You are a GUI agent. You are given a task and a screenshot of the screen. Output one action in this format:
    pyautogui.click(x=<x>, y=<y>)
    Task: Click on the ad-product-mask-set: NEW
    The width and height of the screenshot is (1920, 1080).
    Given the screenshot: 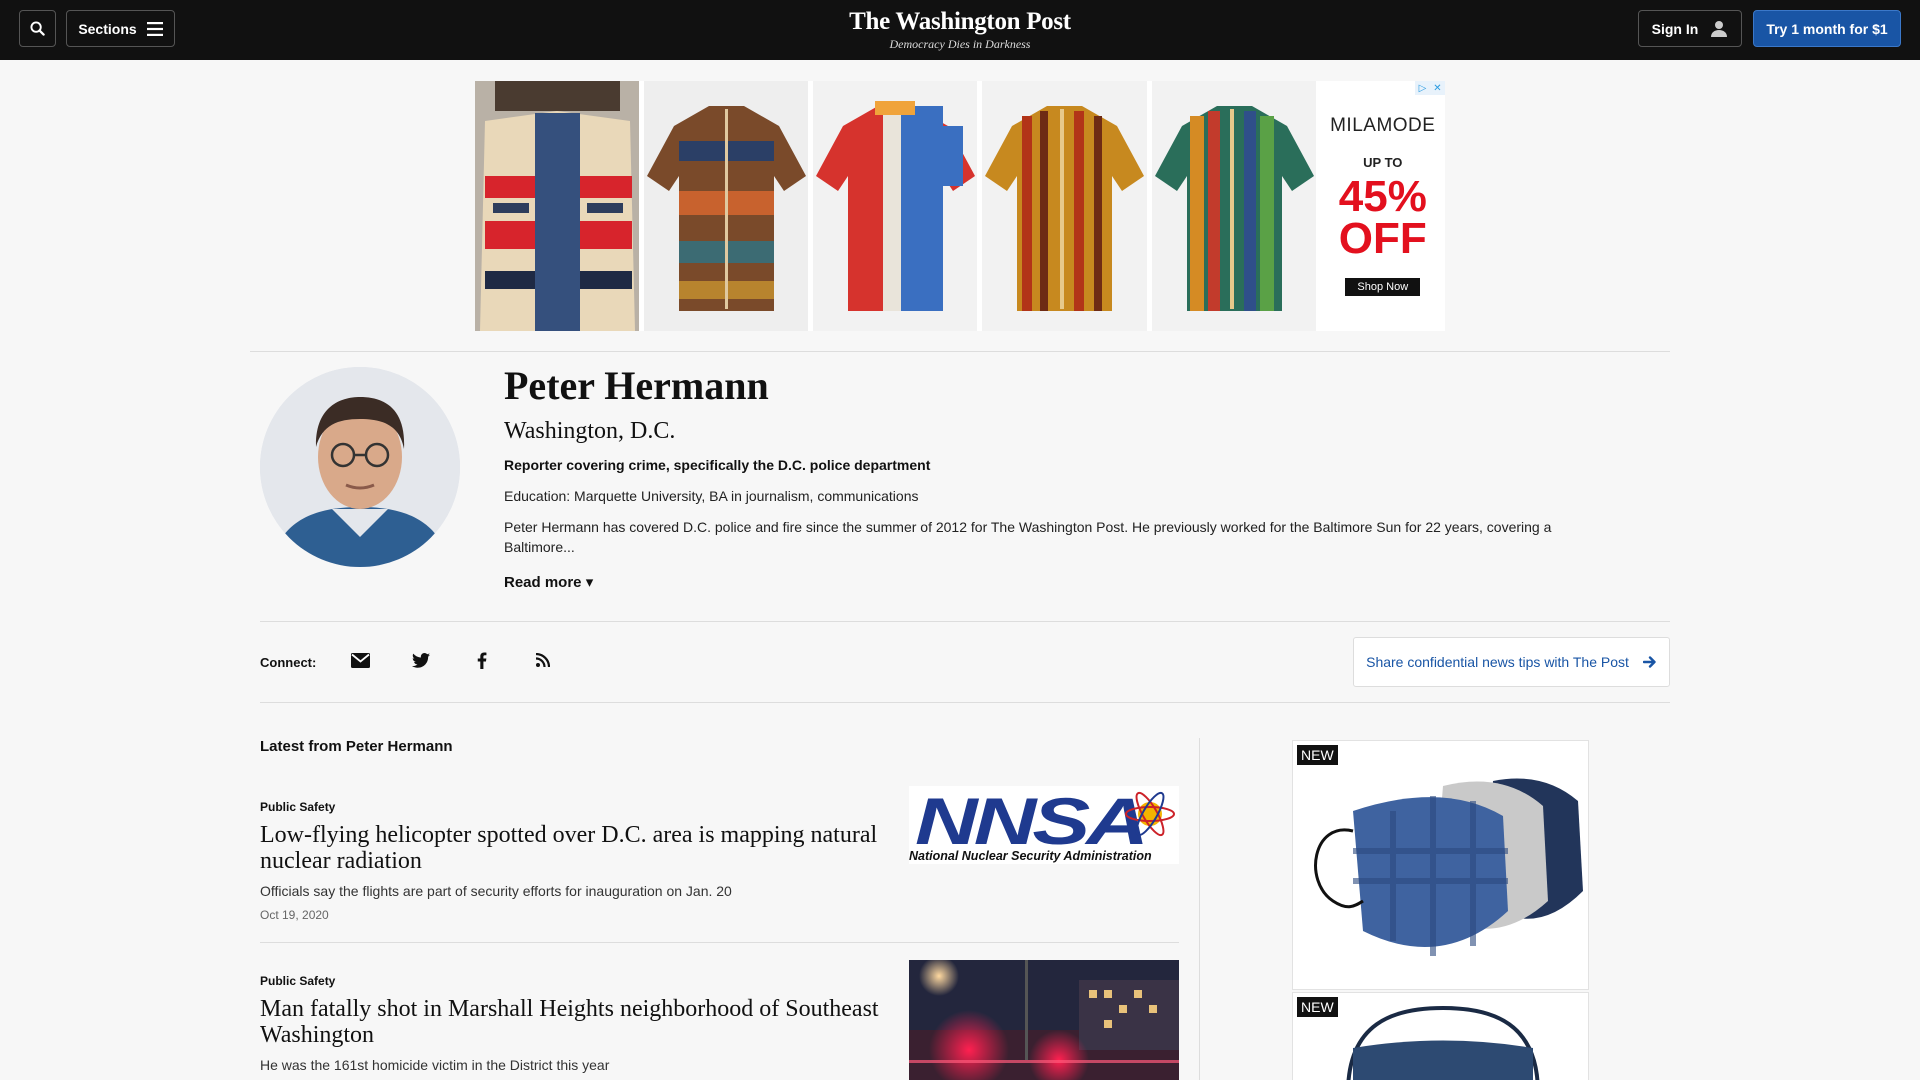 What is the action you would take?
    pyautogui.click(x=1440, y=865)
    